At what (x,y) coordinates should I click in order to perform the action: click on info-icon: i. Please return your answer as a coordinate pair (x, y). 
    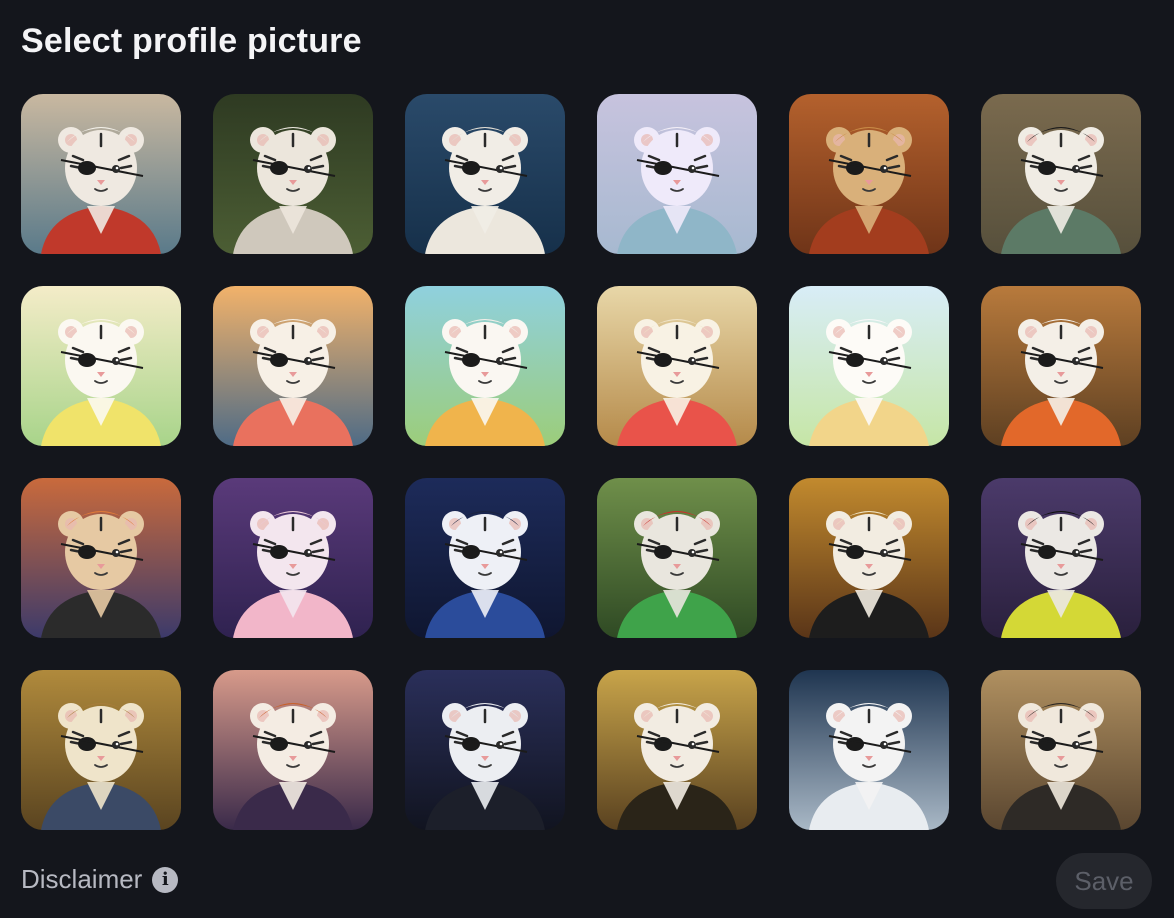
    Looking at the image, I should click on (165, 879).